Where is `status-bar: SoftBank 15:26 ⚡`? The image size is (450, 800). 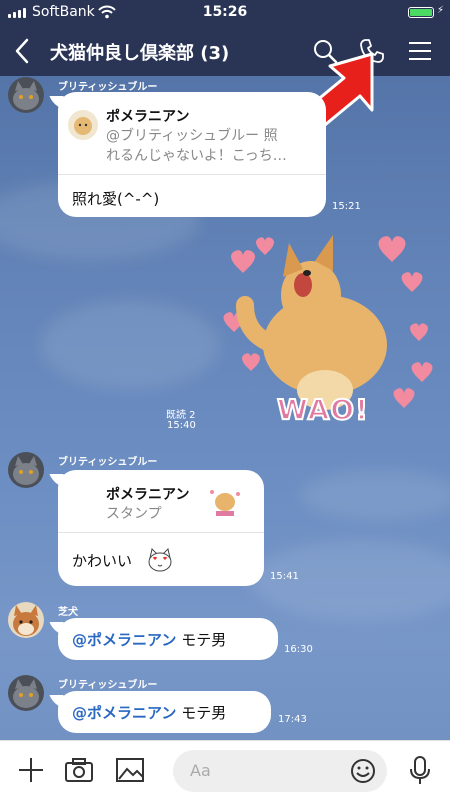
status-bar: SoftBank 15:26 ⚡ is located at coordinates (225, 13).